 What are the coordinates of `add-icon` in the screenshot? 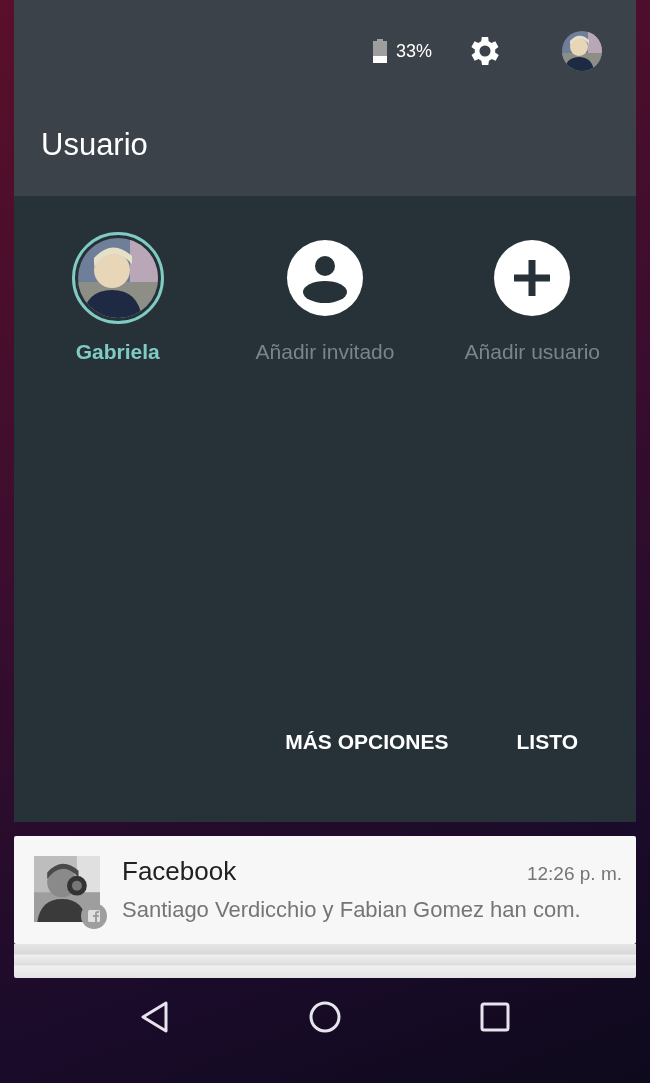 It's located at (532, 278).